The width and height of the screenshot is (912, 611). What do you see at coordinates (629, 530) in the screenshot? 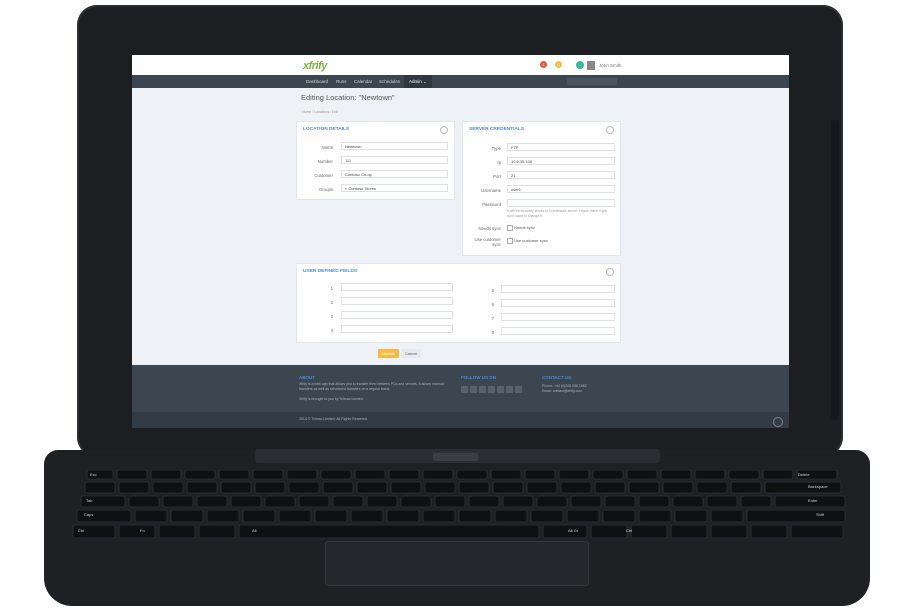
I see `key-ctrl-right: Ctrl` at bounding box center [629, 530].